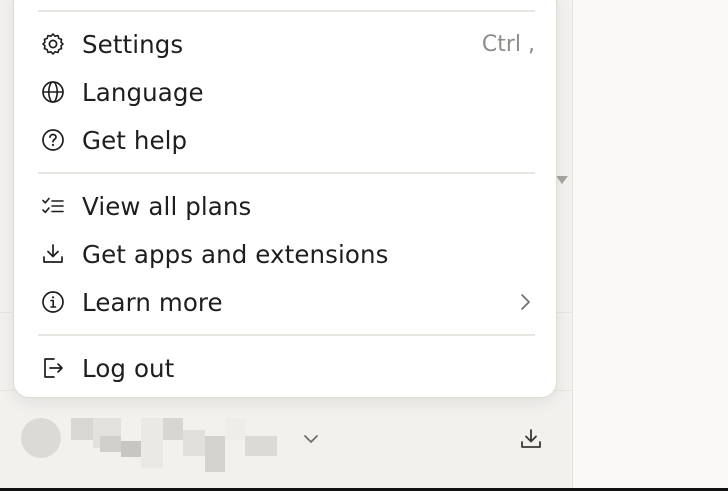 This screenshot has height=491, width=728. What do you see at coordinates (286, 92) in the screenshot?
I see `menu-item-language: Language` at bounding box center [286, 92].